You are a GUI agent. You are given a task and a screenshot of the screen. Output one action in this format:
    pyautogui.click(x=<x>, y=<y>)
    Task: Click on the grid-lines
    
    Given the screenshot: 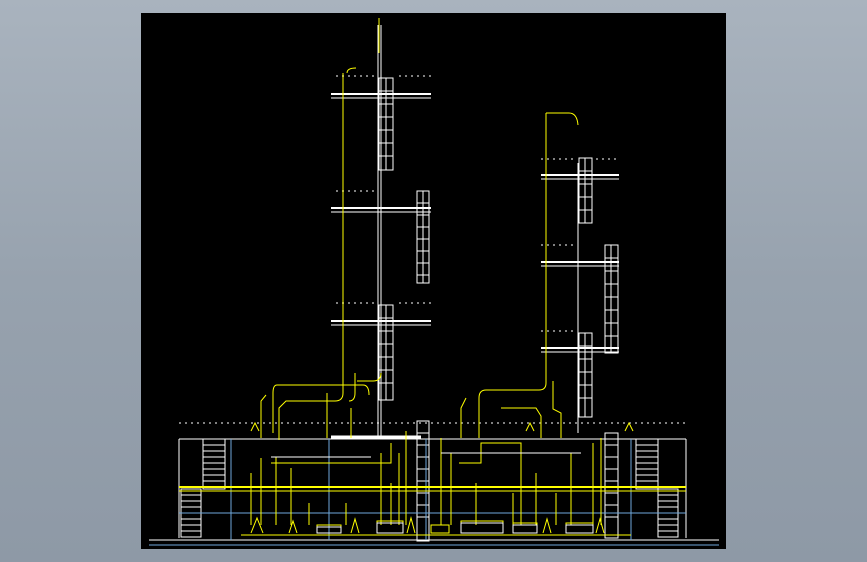 What is the action you would take?
    pyautogui.click(x=434, y=492)
    